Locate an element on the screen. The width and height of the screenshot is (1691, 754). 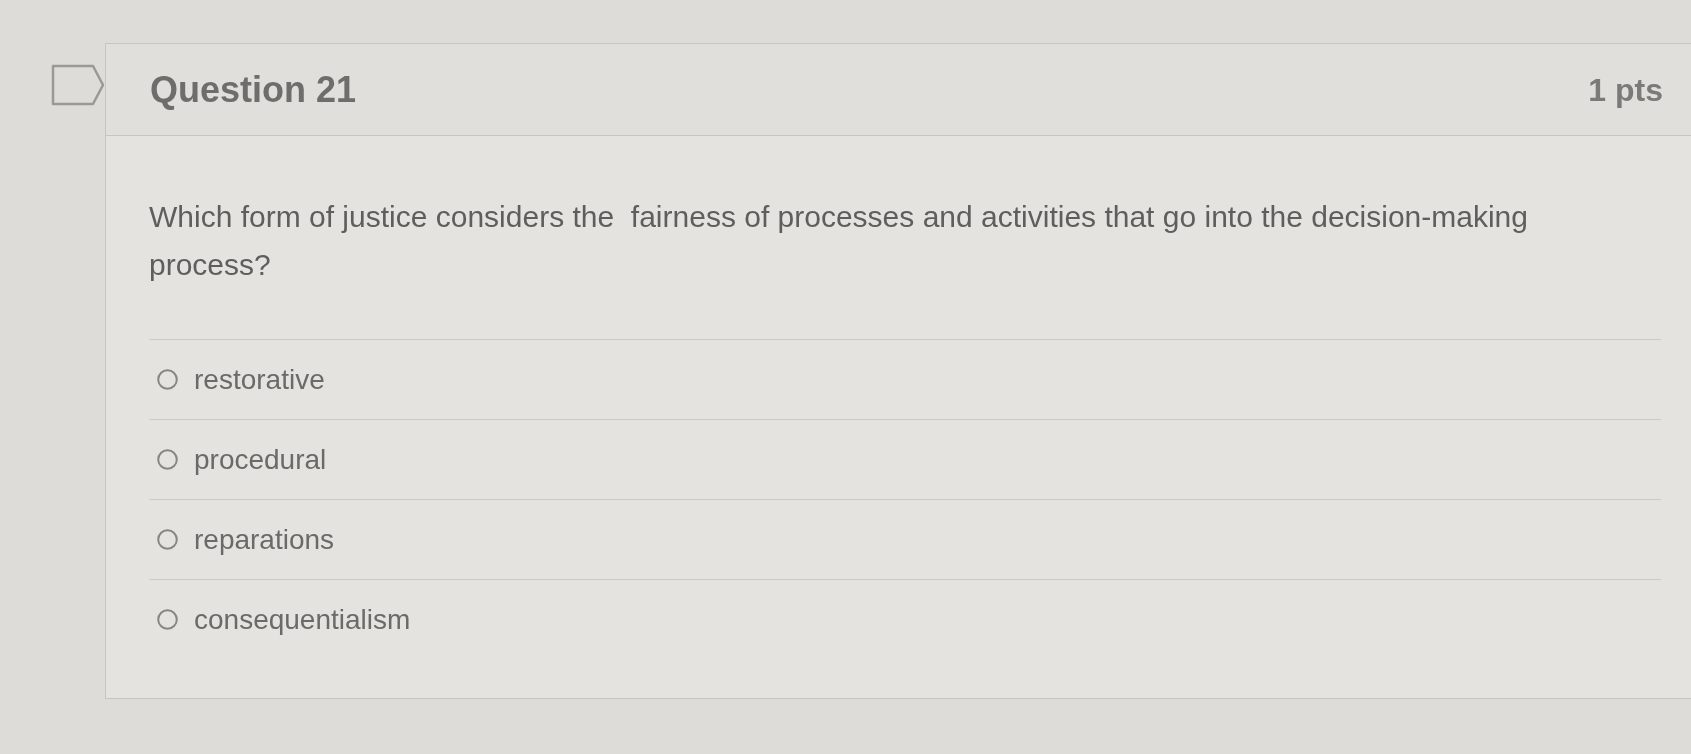
option-label: reparations is located at coordinates (264, 539).